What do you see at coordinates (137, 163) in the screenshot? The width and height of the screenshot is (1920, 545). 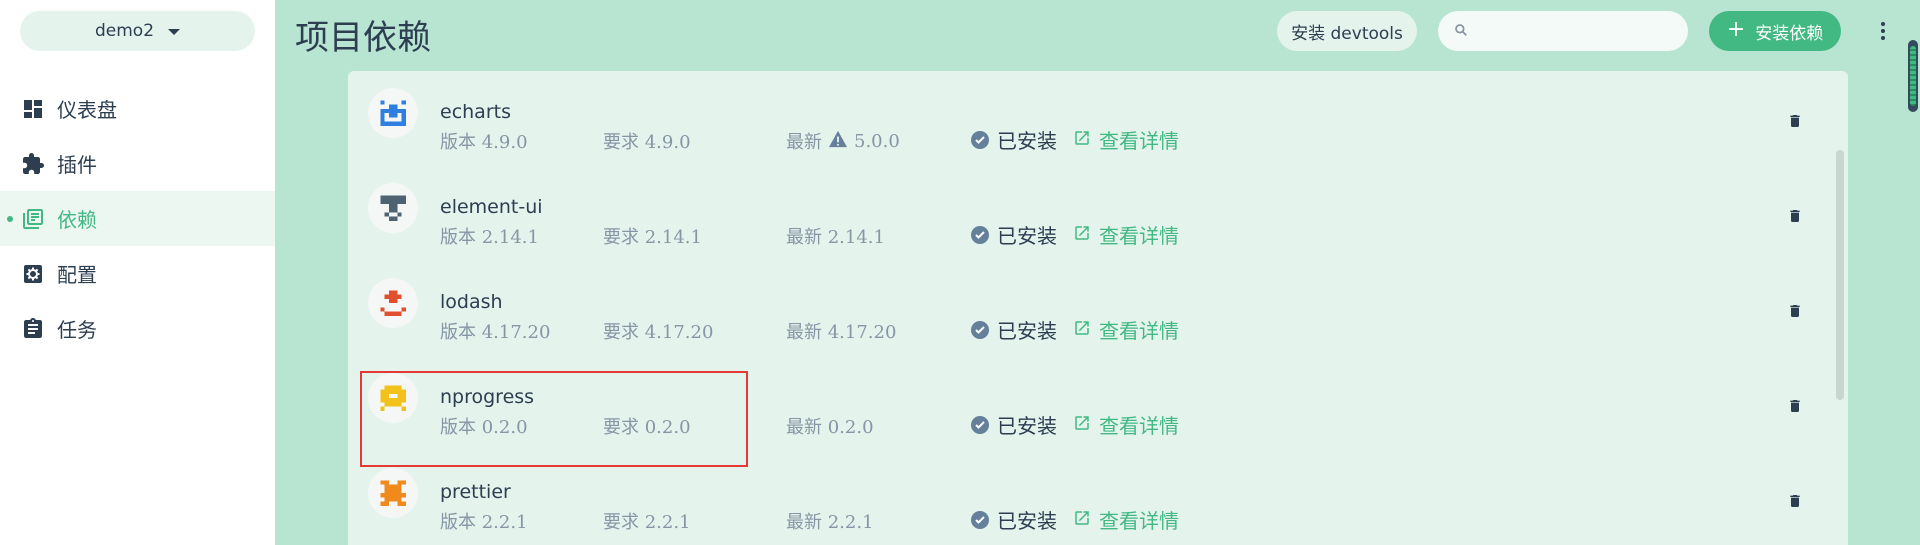 I see `sidebar-item-plugins: 插件` at bounding box center [137, 163].